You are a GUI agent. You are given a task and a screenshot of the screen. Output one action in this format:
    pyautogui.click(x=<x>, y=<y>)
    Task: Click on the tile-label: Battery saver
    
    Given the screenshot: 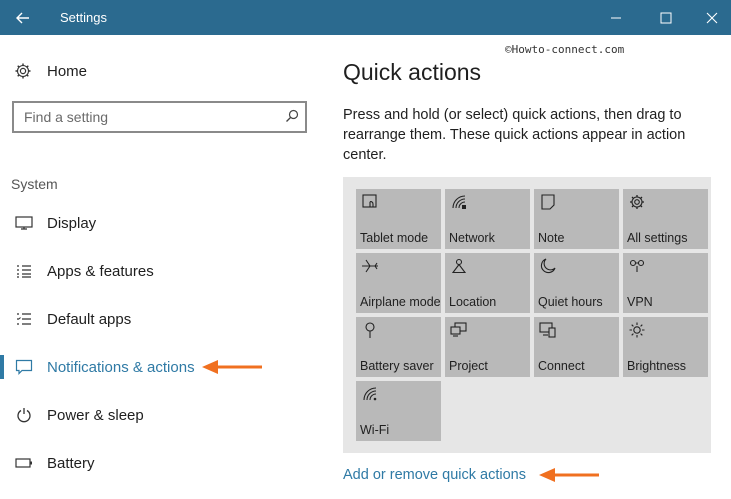 What is the action you would take?
    pyautogui.click(x=397, y=366)
    